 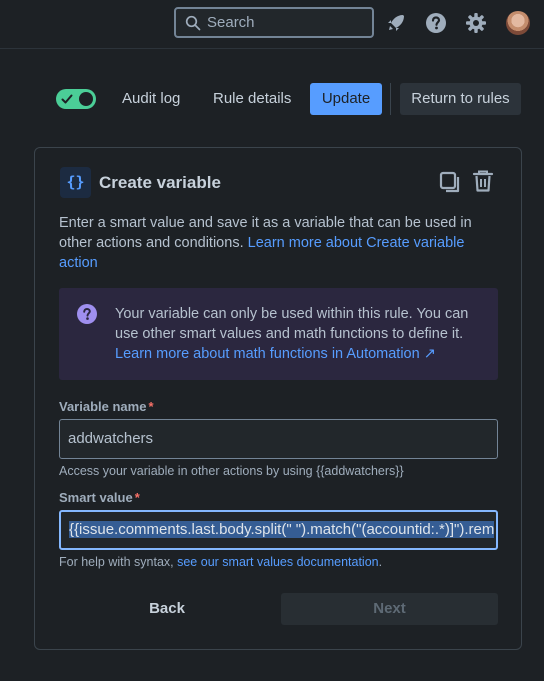 I want to click on check-icon, so click(x=67, y=99).